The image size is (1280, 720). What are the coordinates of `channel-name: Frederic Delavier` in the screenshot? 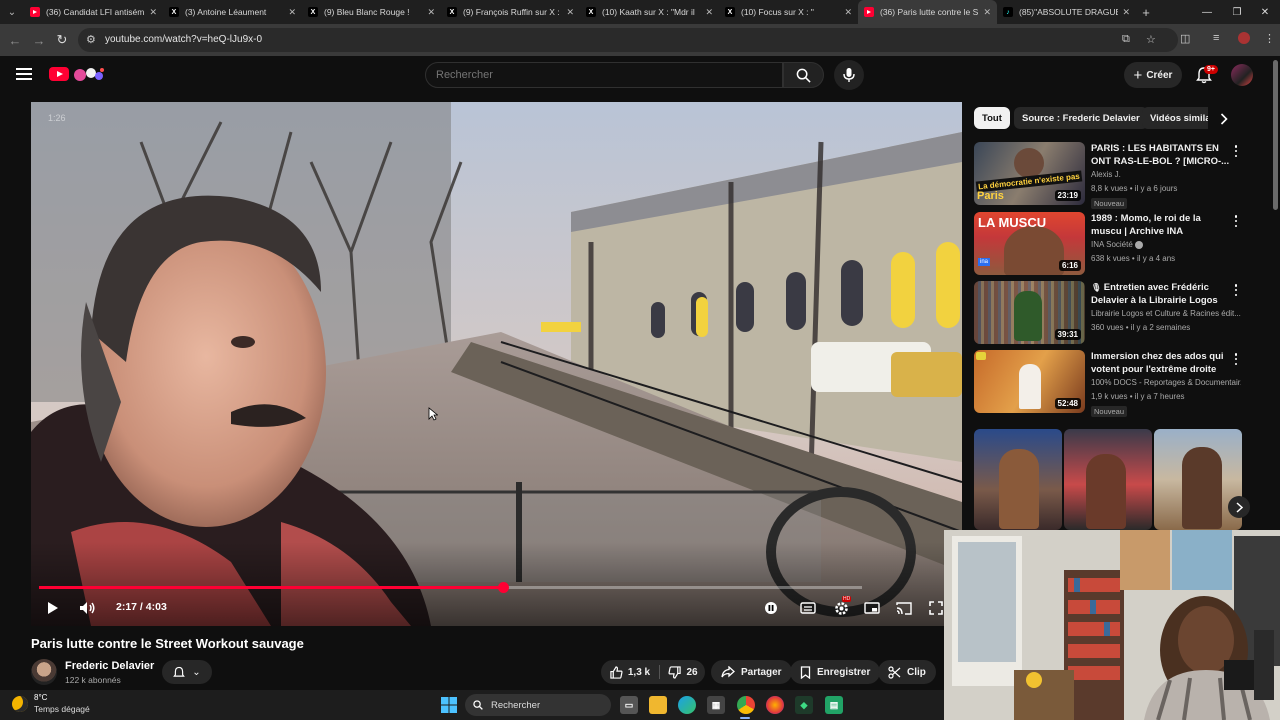 It's located at (109, 666).